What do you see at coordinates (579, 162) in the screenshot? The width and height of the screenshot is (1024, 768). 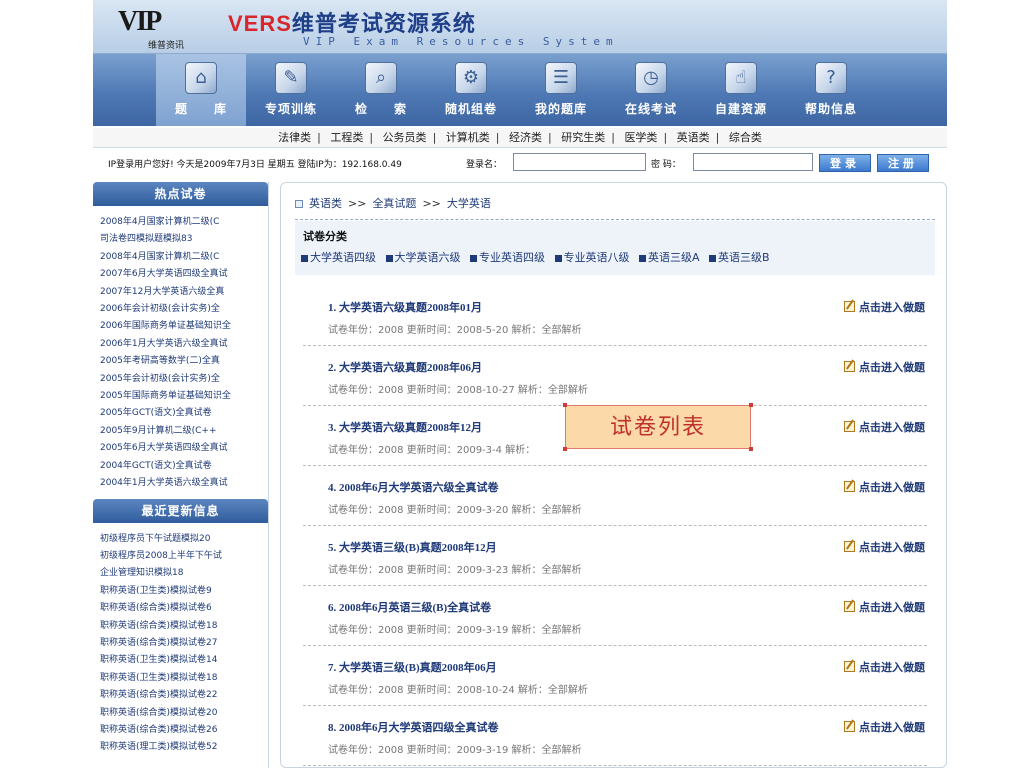 I see `username-input` at bounding box center [579, 162].